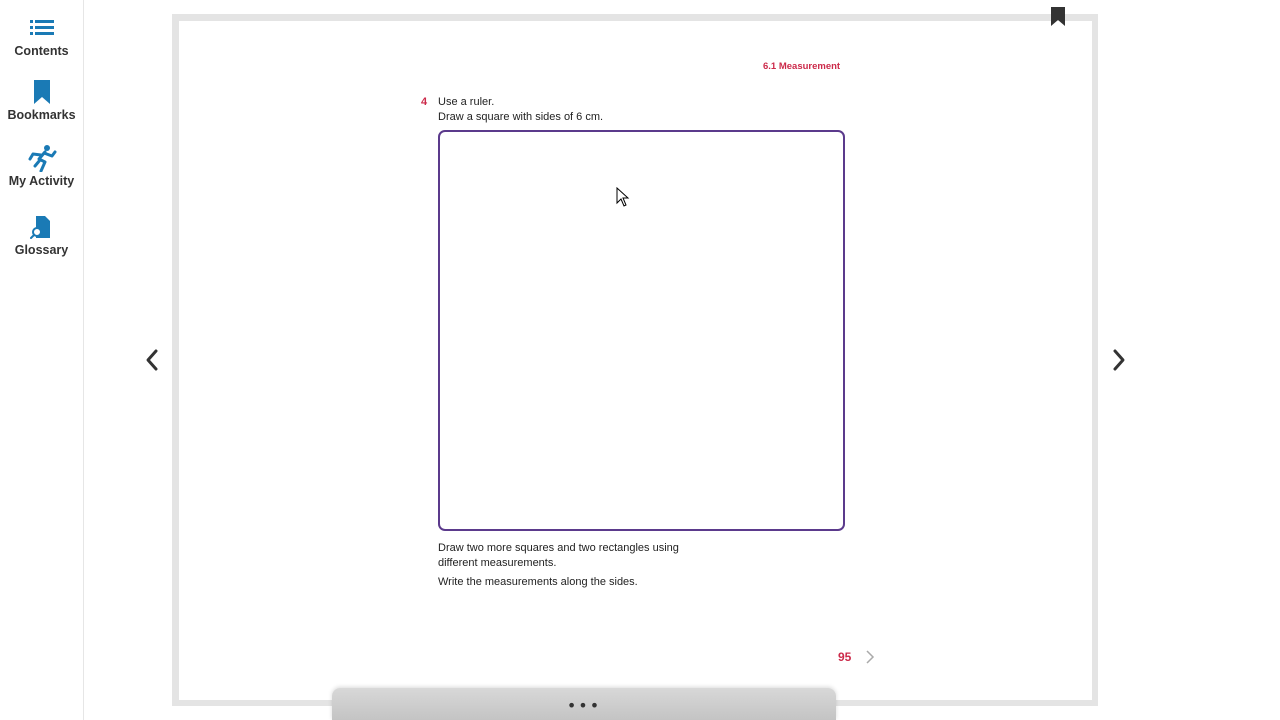 Image resolution: width=1280 pixels, height=720 pixels. Describe the element at coordinates (42, 158) in the screenshot. I see `activity-runner-icon` at that location.